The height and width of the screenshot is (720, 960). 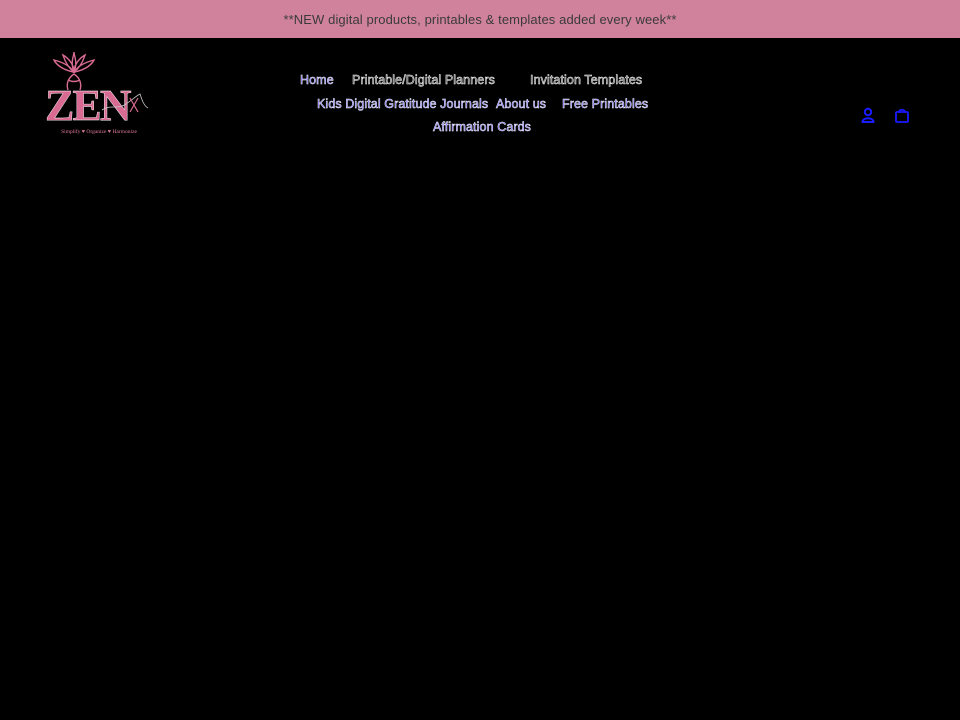 I want to click on site-logo: ZEN Simplify ♥ Organize ♥ Harmonize, so click(x=99, y=96).